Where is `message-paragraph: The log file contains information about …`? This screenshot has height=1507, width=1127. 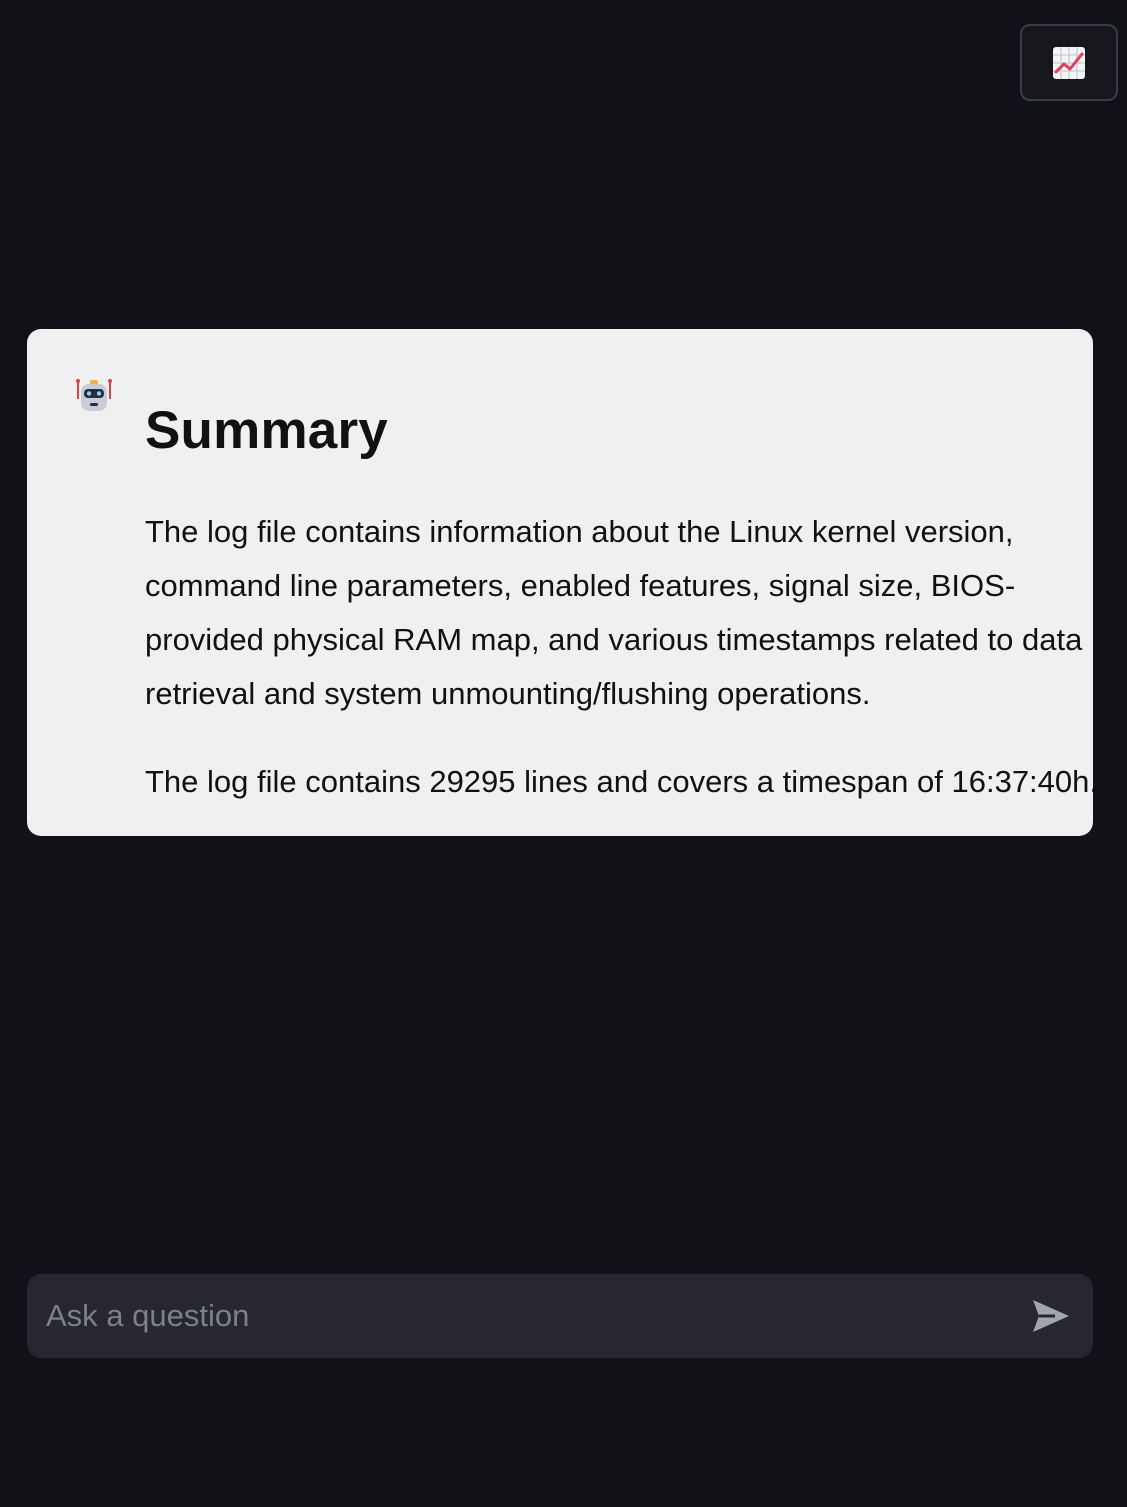 message-paragraph: The log file contains information about … is located at coordinates (614, 612).